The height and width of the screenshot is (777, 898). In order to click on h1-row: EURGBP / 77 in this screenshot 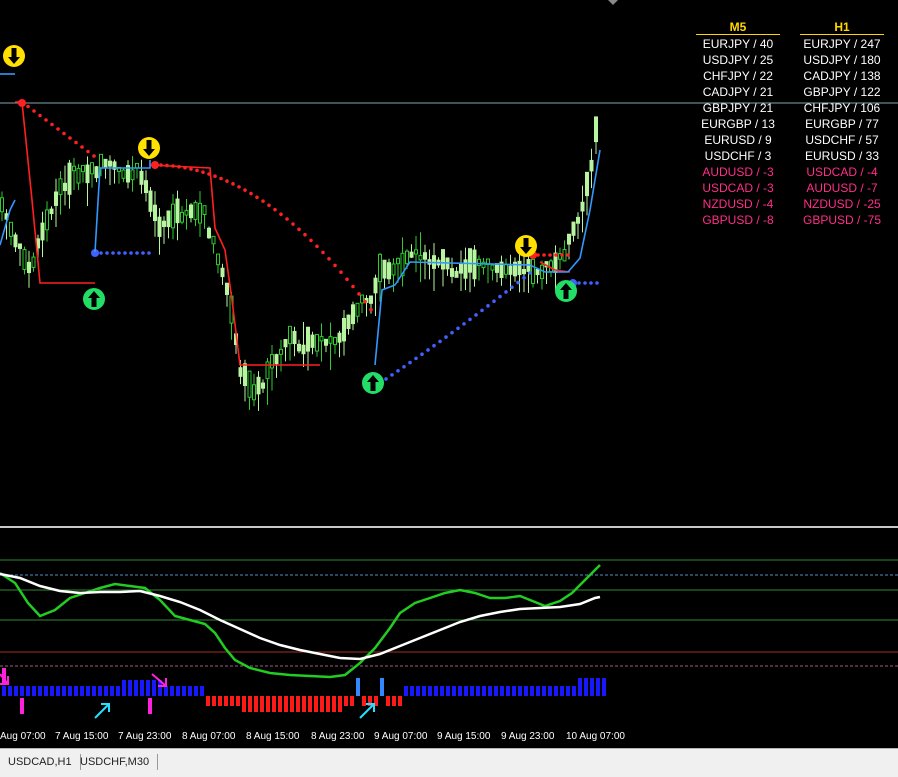, I will do `click(842, 124)`.